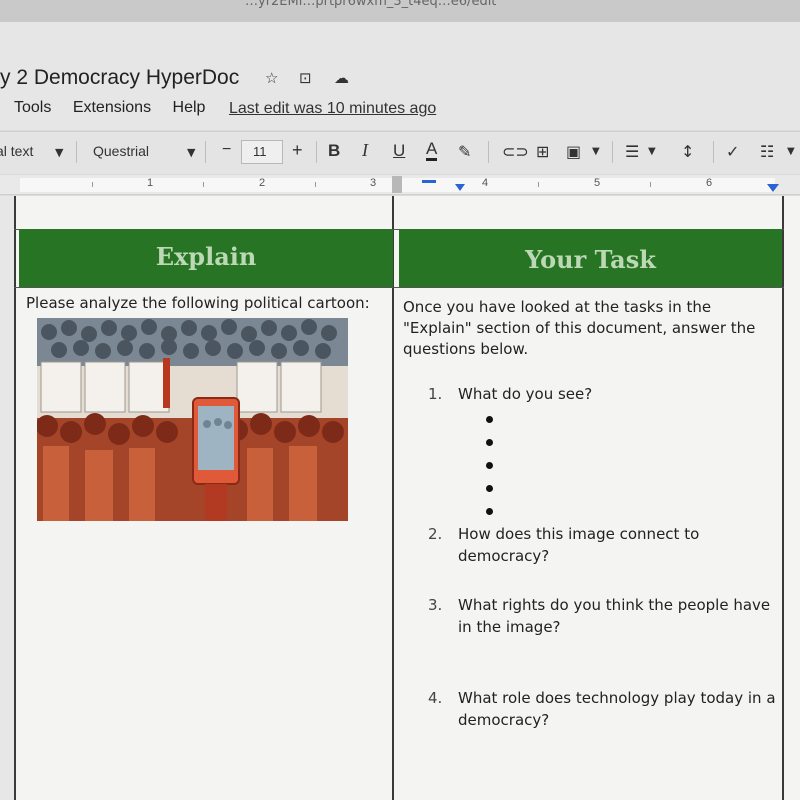  What do you see at coordinates (432, 150) in the screenshot?
I see `text-color-button: A` at bounding box center [432, 150].